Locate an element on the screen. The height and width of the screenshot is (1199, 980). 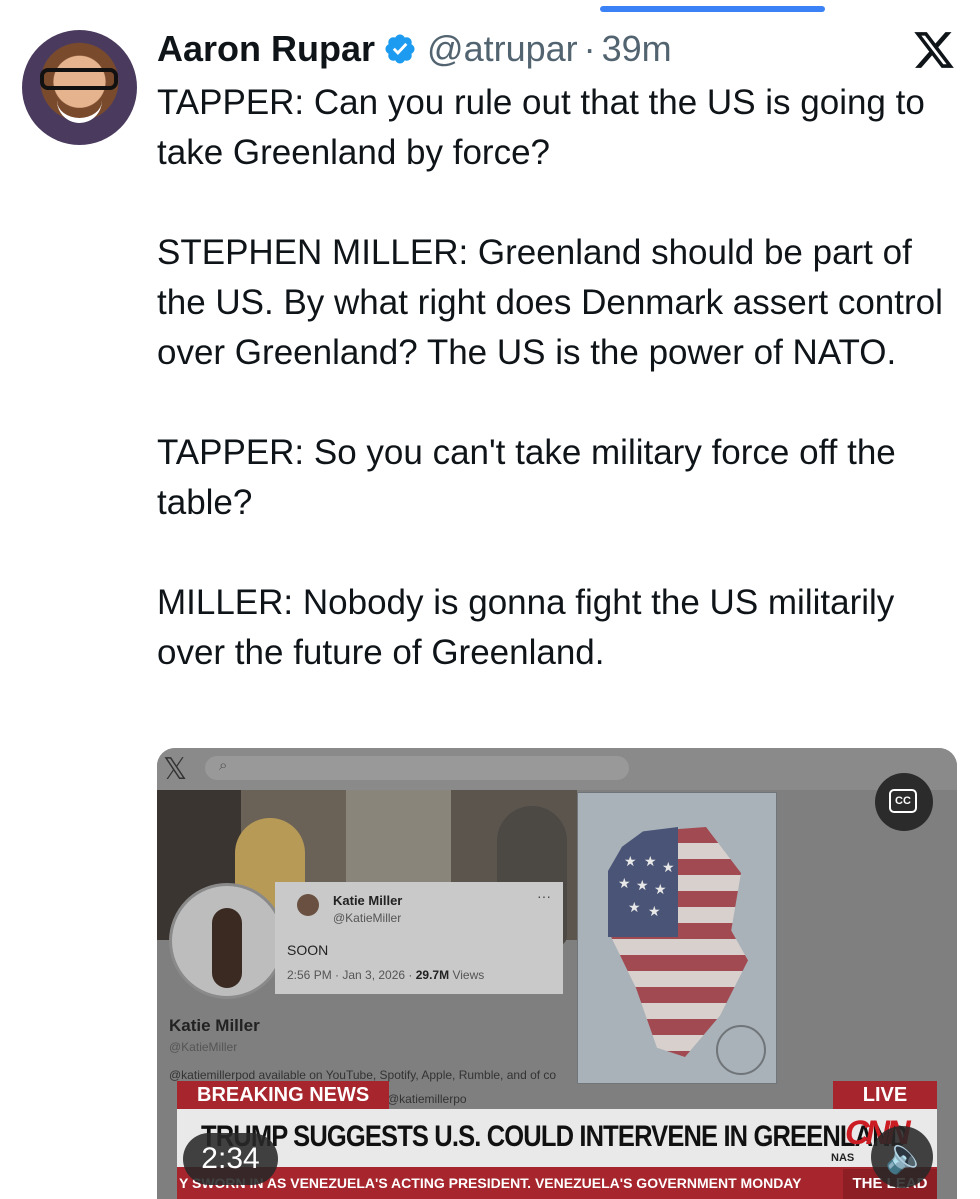
profile-name: Katie Miller is located at coordinates (214, 1025).